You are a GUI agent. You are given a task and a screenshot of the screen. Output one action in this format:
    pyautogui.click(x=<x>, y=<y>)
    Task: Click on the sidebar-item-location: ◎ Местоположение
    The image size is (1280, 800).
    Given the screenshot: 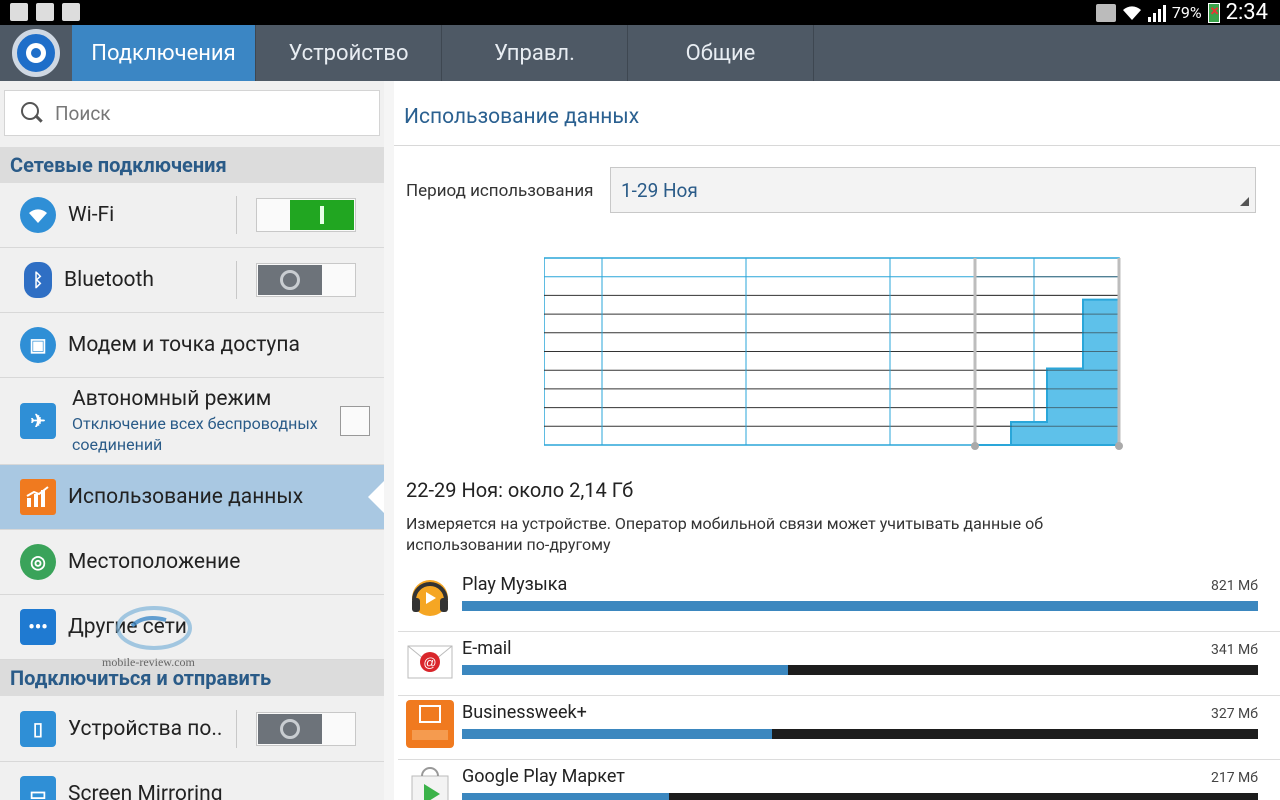 What is the action you would take?
    pyautogui.click(x=192, y=562)
    